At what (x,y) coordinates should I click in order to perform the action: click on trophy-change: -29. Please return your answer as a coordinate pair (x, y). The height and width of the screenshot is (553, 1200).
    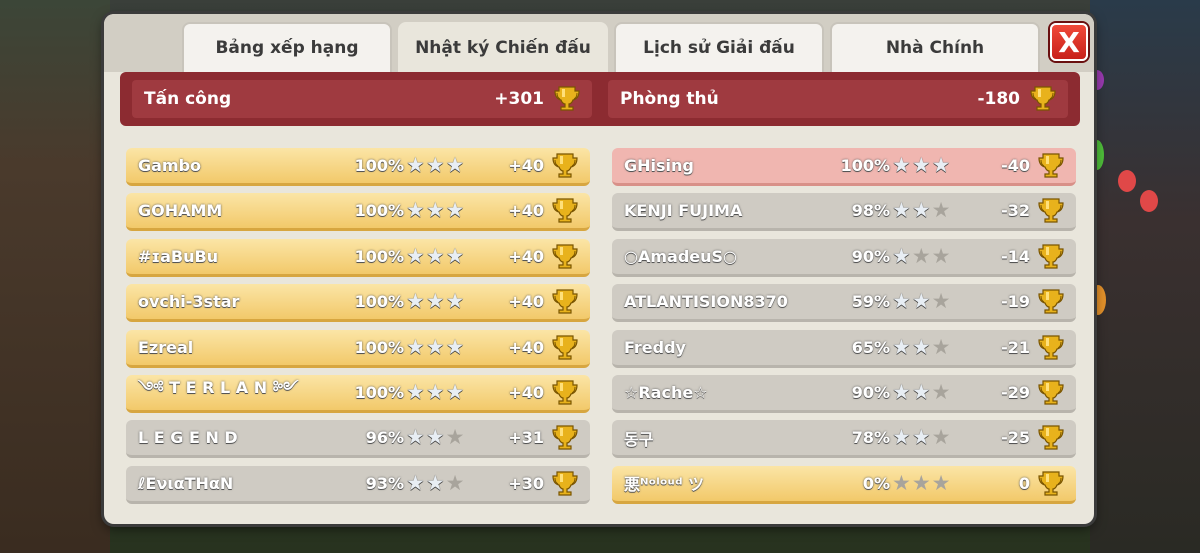
    Looking at the image, I should click on (1015, 392).